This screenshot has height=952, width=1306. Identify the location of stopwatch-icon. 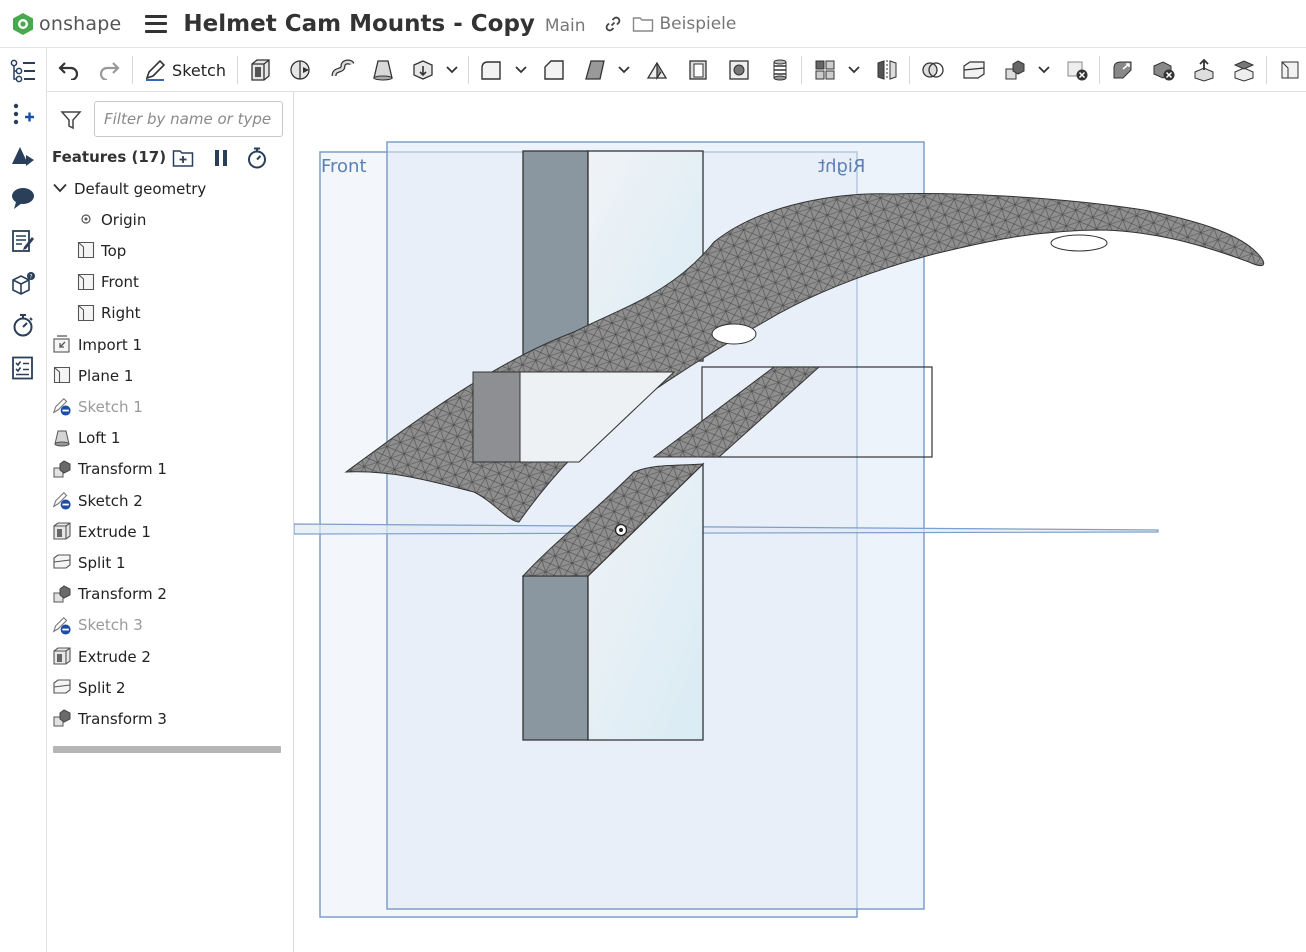
(257, 158).